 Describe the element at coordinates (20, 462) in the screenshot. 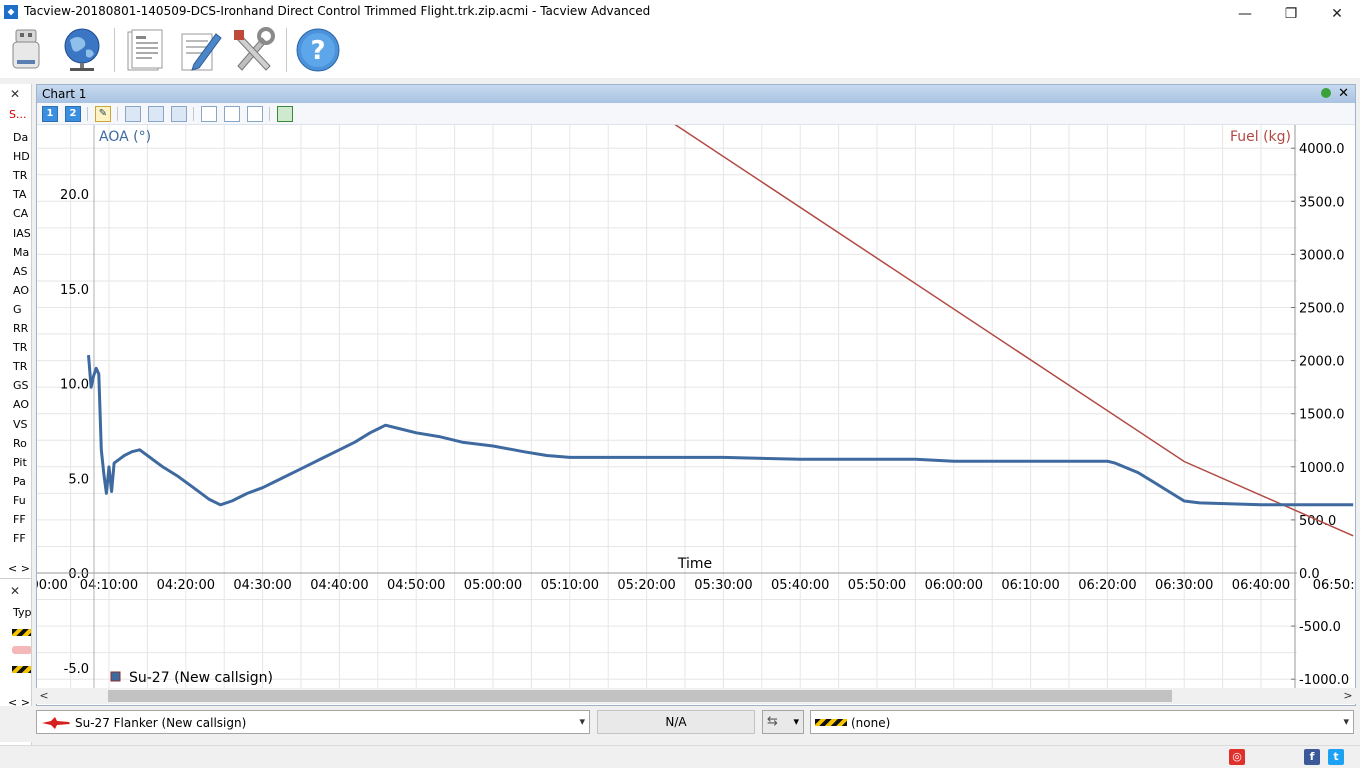

I see `left-panel-item: Pit` at that location.